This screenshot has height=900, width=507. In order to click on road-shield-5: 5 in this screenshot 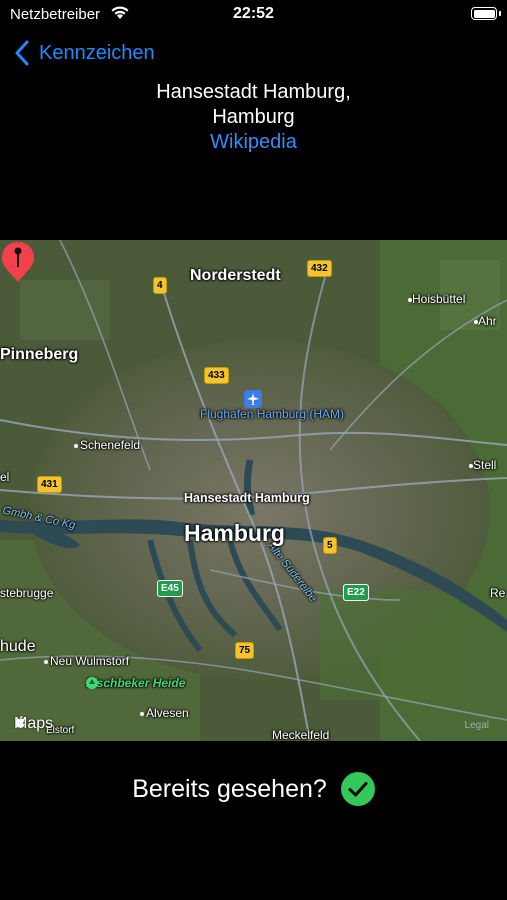, I will do `click(330, 545)`.